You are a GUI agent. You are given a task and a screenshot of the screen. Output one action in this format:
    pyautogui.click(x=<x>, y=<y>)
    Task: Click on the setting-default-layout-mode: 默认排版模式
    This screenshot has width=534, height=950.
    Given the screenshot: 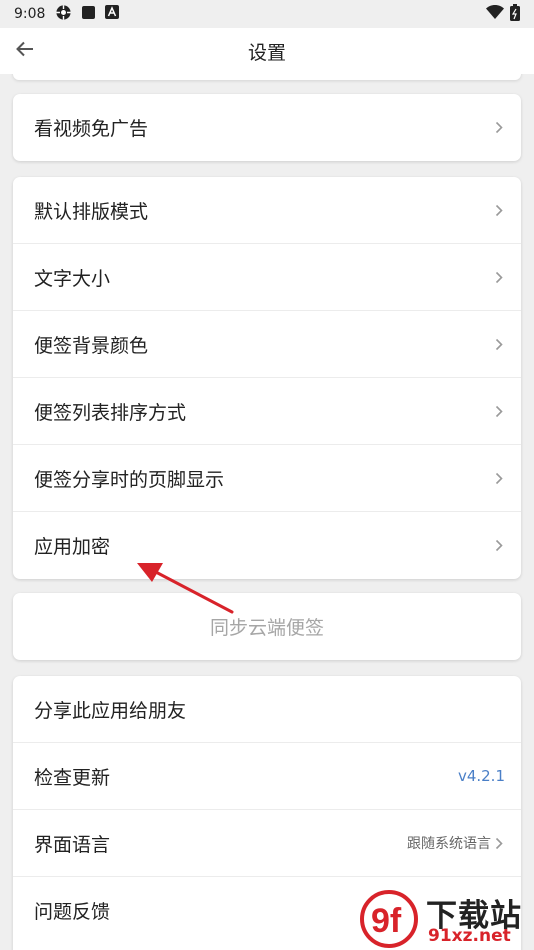 What is the action you would take?
    pyautogui.click(x=267, y=210)
    